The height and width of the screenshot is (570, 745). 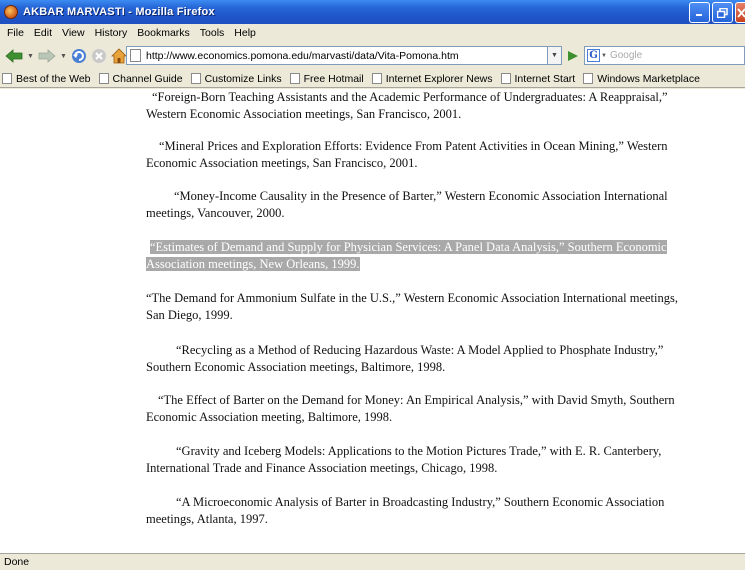 I want to click on bookmark-label: Best of the Web, so click(x=53, y=78).